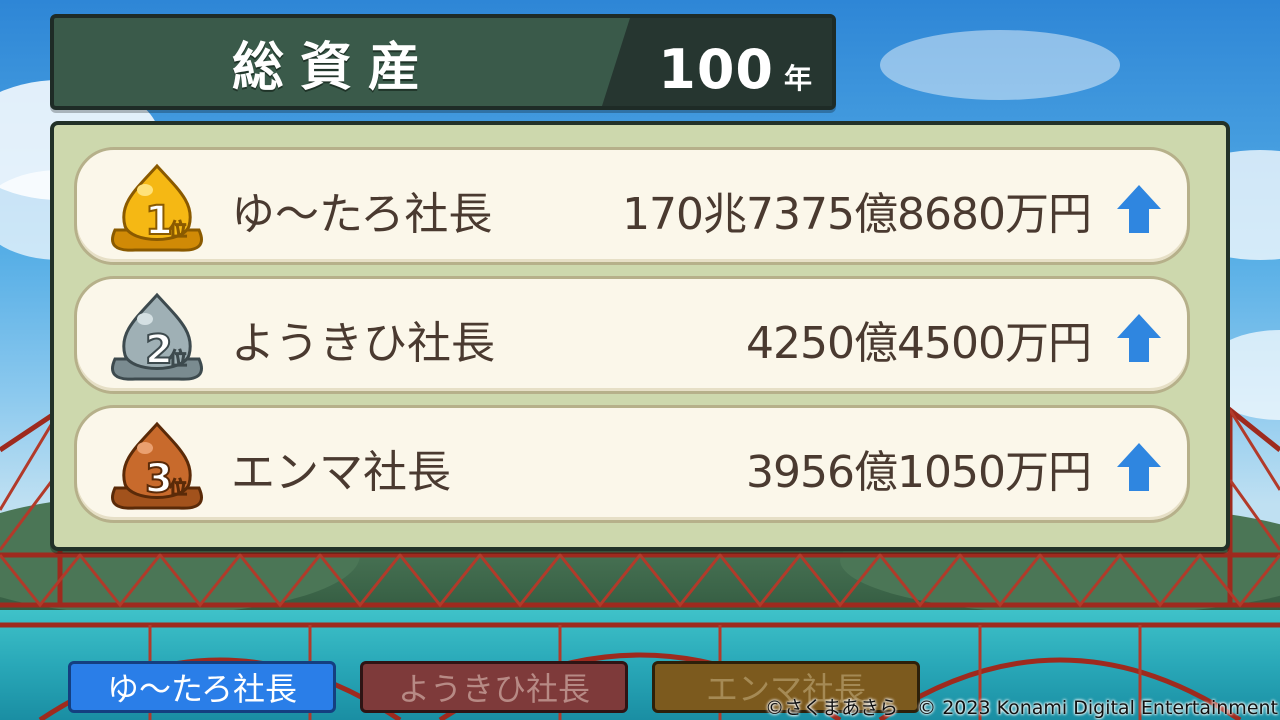  What do you see at coordinates (363, 343) in the screenshot?
I see `player-name: ようきひ社長` at bounding box center [363, 343].